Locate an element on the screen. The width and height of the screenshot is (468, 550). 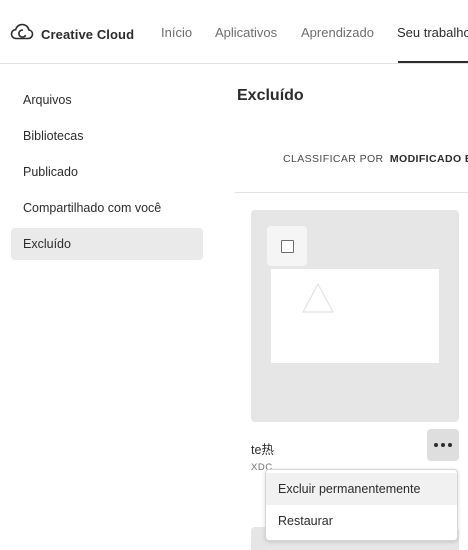
menu-item-excluir-permanentemente: Excluir permanentemente is located at coordinates (361, 489).